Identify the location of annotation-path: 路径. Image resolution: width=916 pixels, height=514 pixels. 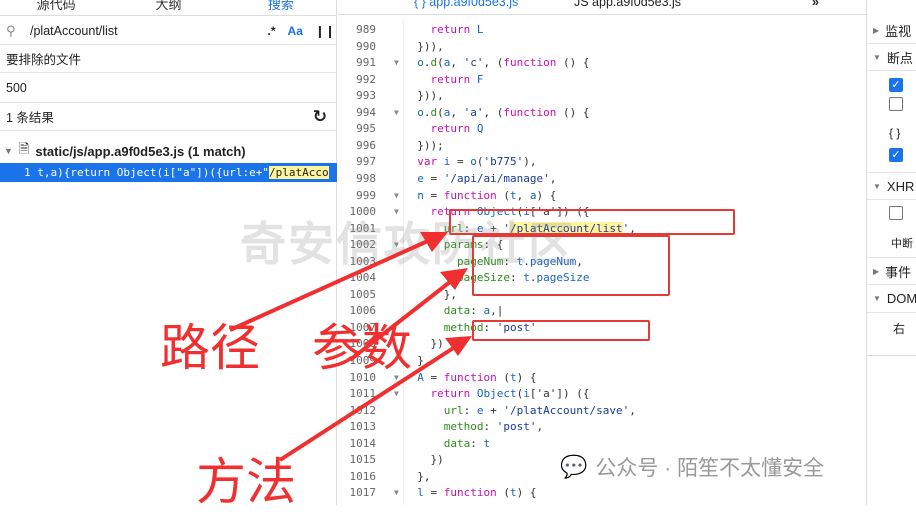
(210, 348).